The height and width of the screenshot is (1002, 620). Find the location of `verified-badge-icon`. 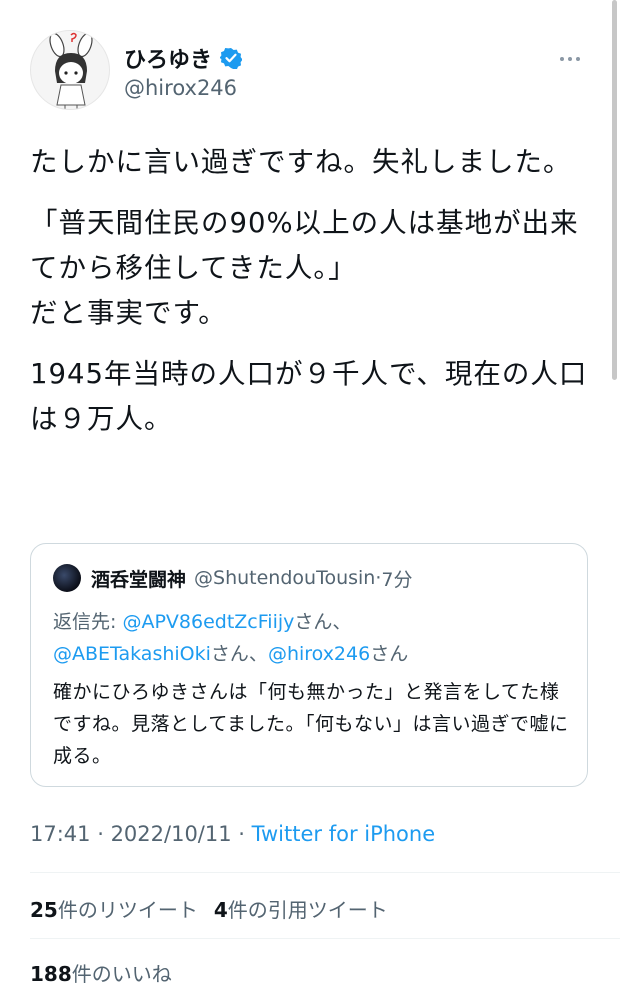

verified-badge-icon is located at coordinates (231, 58).